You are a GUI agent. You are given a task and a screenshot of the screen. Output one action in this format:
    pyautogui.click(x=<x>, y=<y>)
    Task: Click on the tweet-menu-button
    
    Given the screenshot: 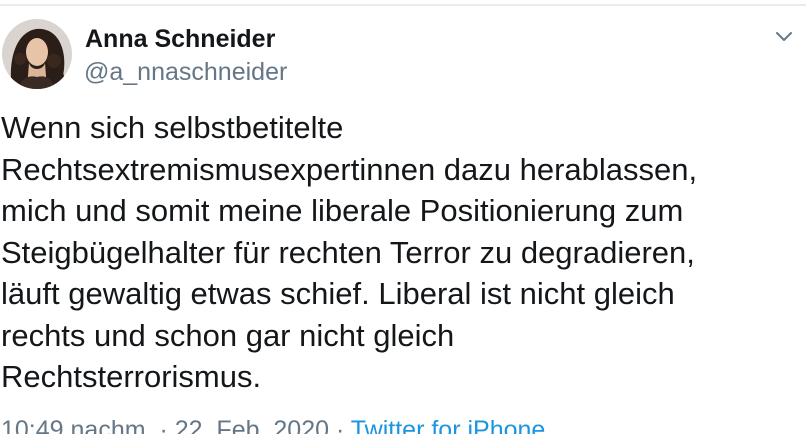 What is the action you would take?
    pyautogui.click(x=784, y=36)
    